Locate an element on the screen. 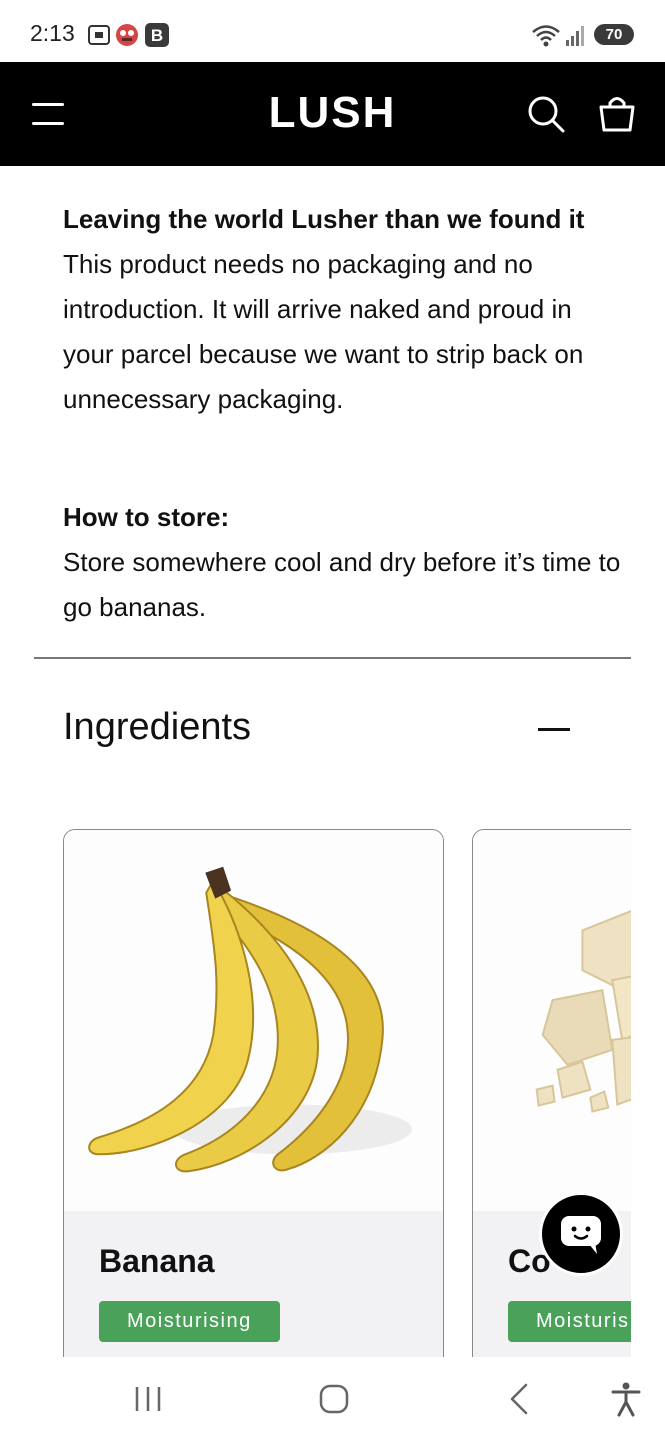  status-time: 2:13 is located at coordinates (52, 33).